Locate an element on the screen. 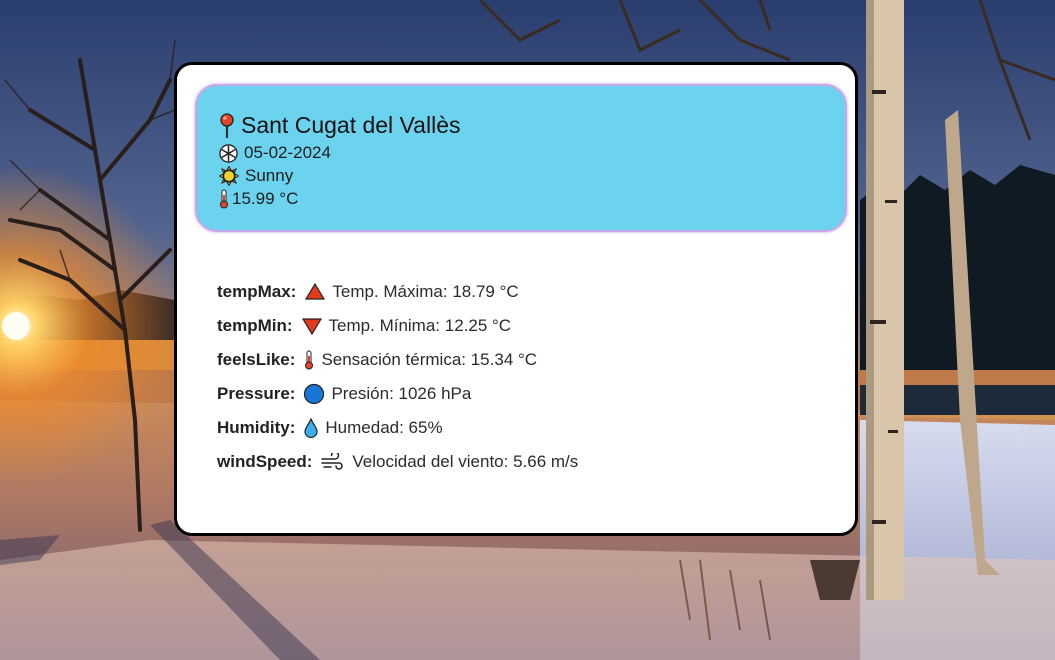 This screenshot has height=660, width=1055. condition-row: Sunny is located at coordinates (256, 176).